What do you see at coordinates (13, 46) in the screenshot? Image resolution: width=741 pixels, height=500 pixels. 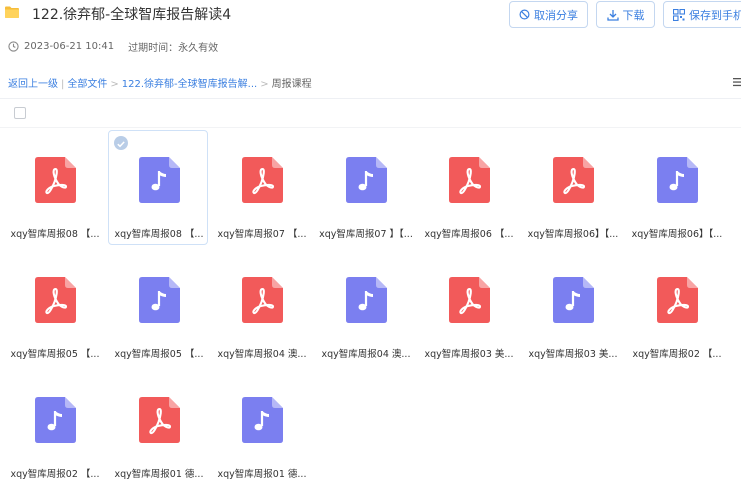 I see `clock-icon` at bounding box center [13, 46].